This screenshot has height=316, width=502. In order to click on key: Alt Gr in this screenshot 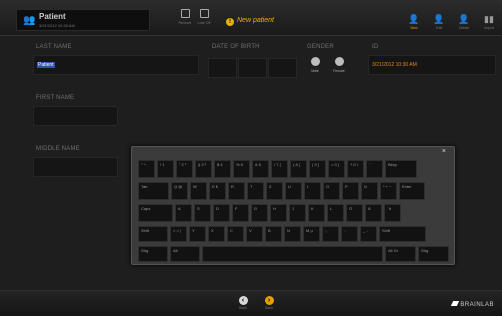, I will do `click(400, 254)`.